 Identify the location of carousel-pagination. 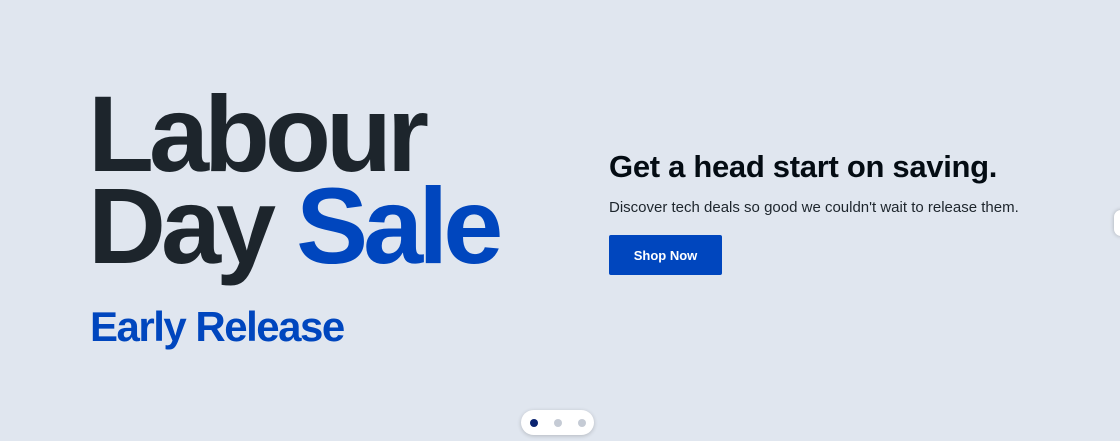
(557, 422).